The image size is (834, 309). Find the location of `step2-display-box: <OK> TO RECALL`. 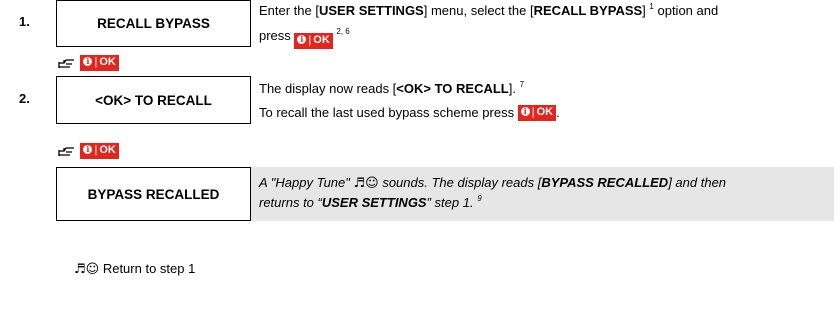

step2-display-box: <OK> TO RECALL is located at coordinates (153, 100).